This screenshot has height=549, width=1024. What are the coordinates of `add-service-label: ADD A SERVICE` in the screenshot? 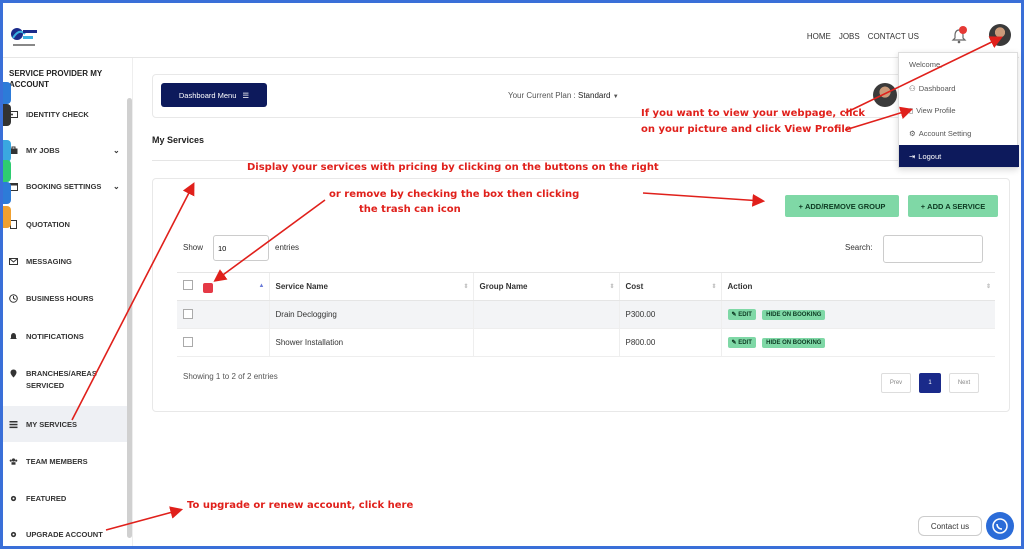 It's located at (956, 206).